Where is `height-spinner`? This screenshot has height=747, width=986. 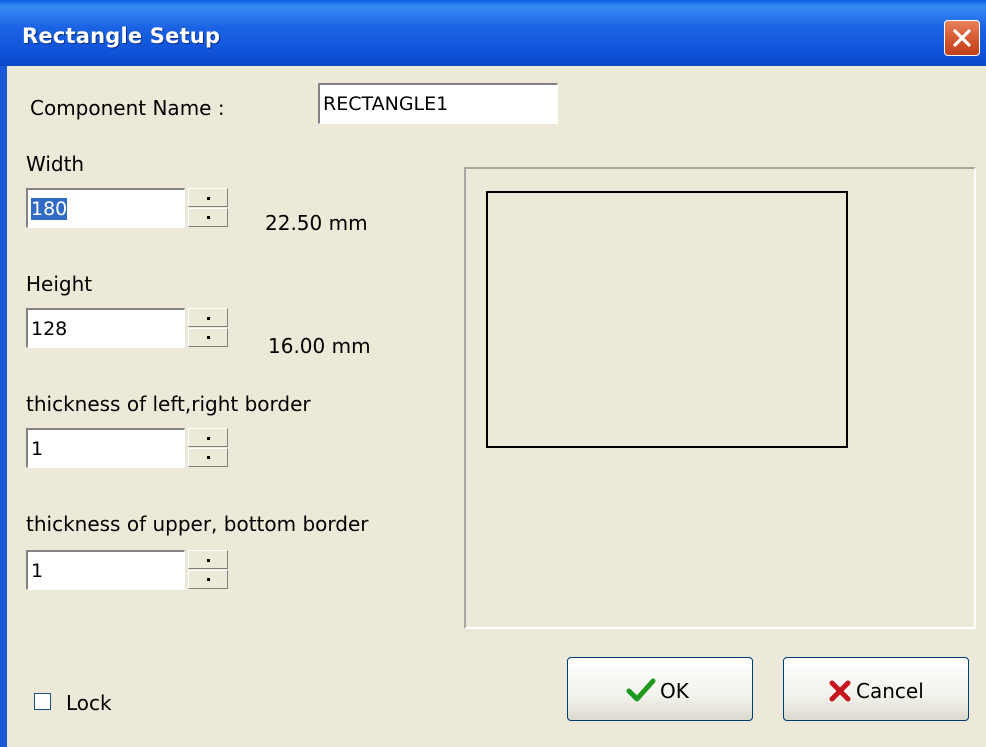 height-spinner is located at coordinates (208, 328).